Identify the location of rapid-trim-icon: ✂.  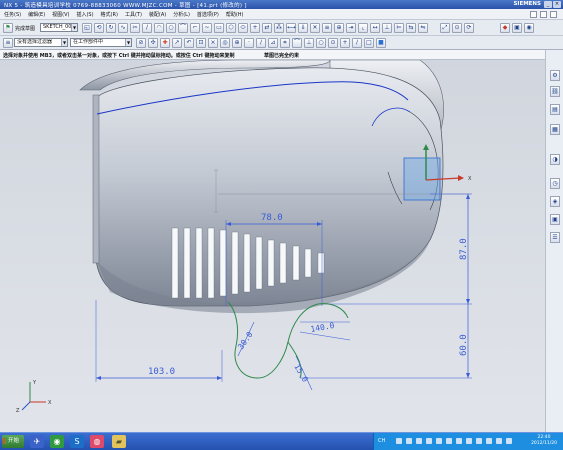
(135, 28).